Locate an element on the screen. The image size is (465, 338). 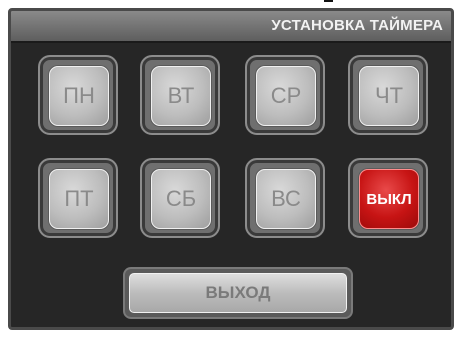
exit-button: ВЫХОД is located at coordinates (238, 293).